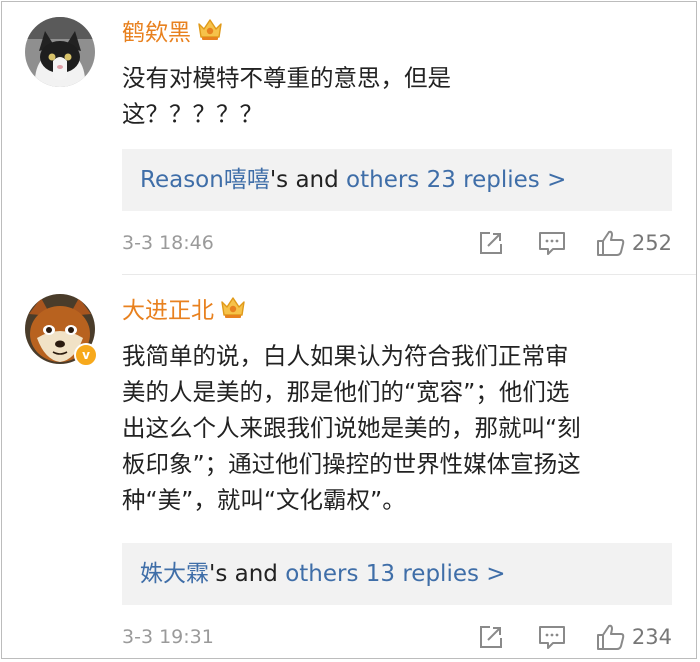  What do you see at coordinates (156, 33) in the screenshot?
I see `username-label: 鹤欸黑` at bounding box center [156, 33].